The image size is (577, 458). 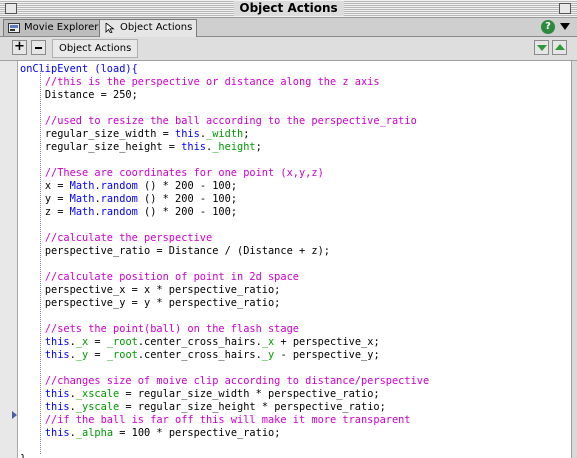 What do you see at coordinates (38, 47) in the screenshot?
I see `remove-action-button` at bounding box center [38, 47].